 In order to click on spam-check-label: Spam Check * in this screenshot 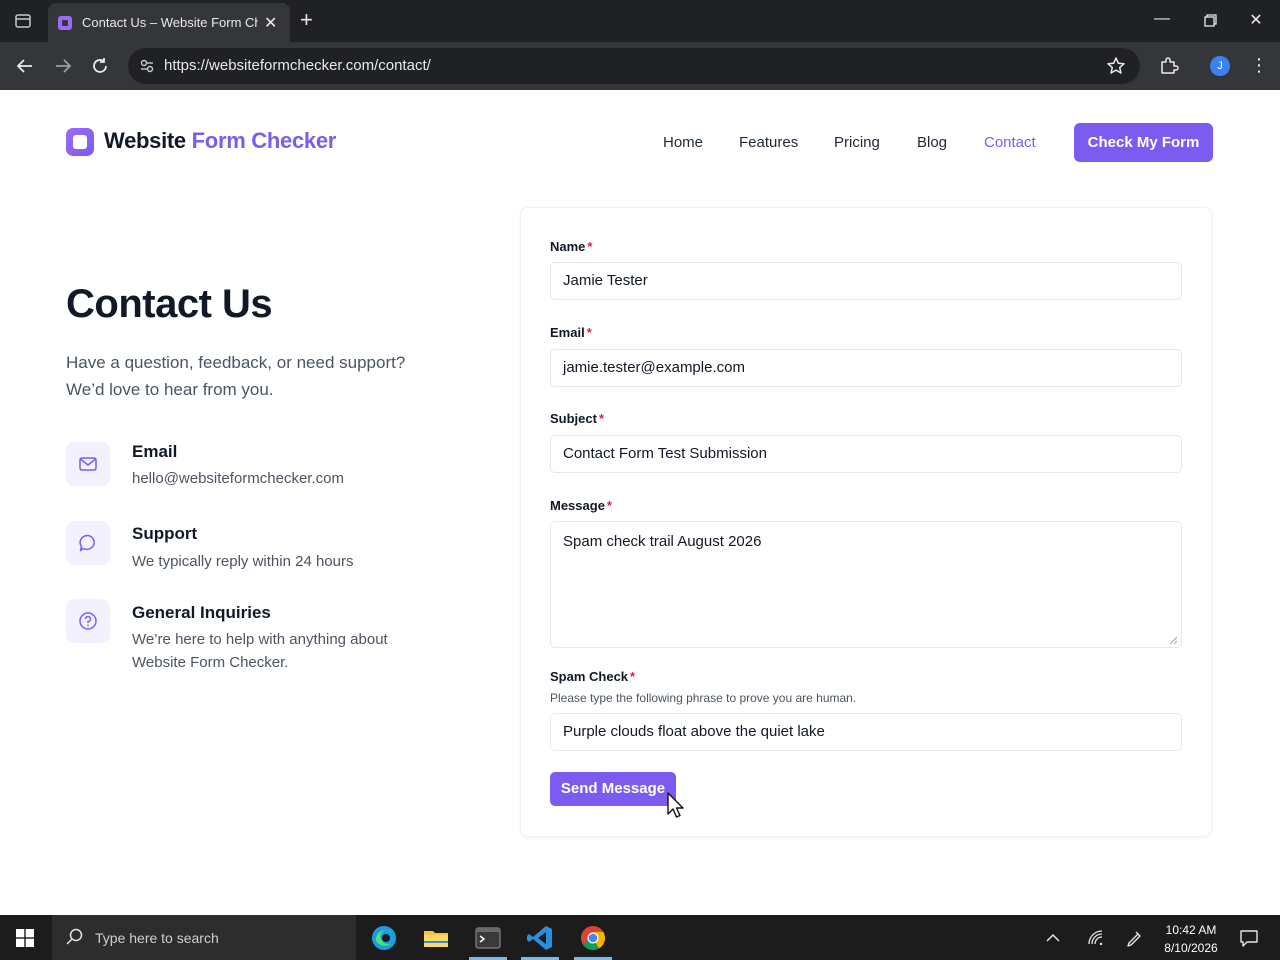, I will do `click(592, 676)`.